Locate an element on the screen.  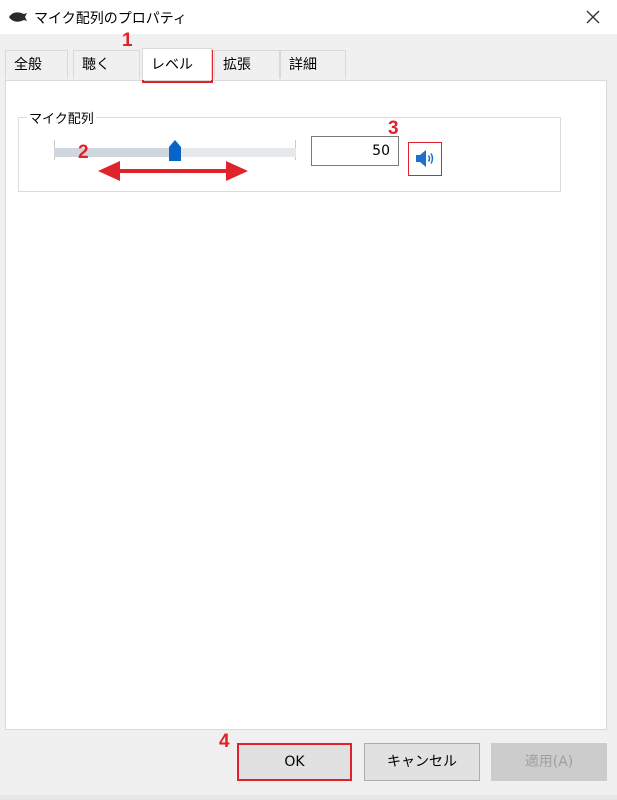
tab-label: レベル is located at coordinates (172, 65).